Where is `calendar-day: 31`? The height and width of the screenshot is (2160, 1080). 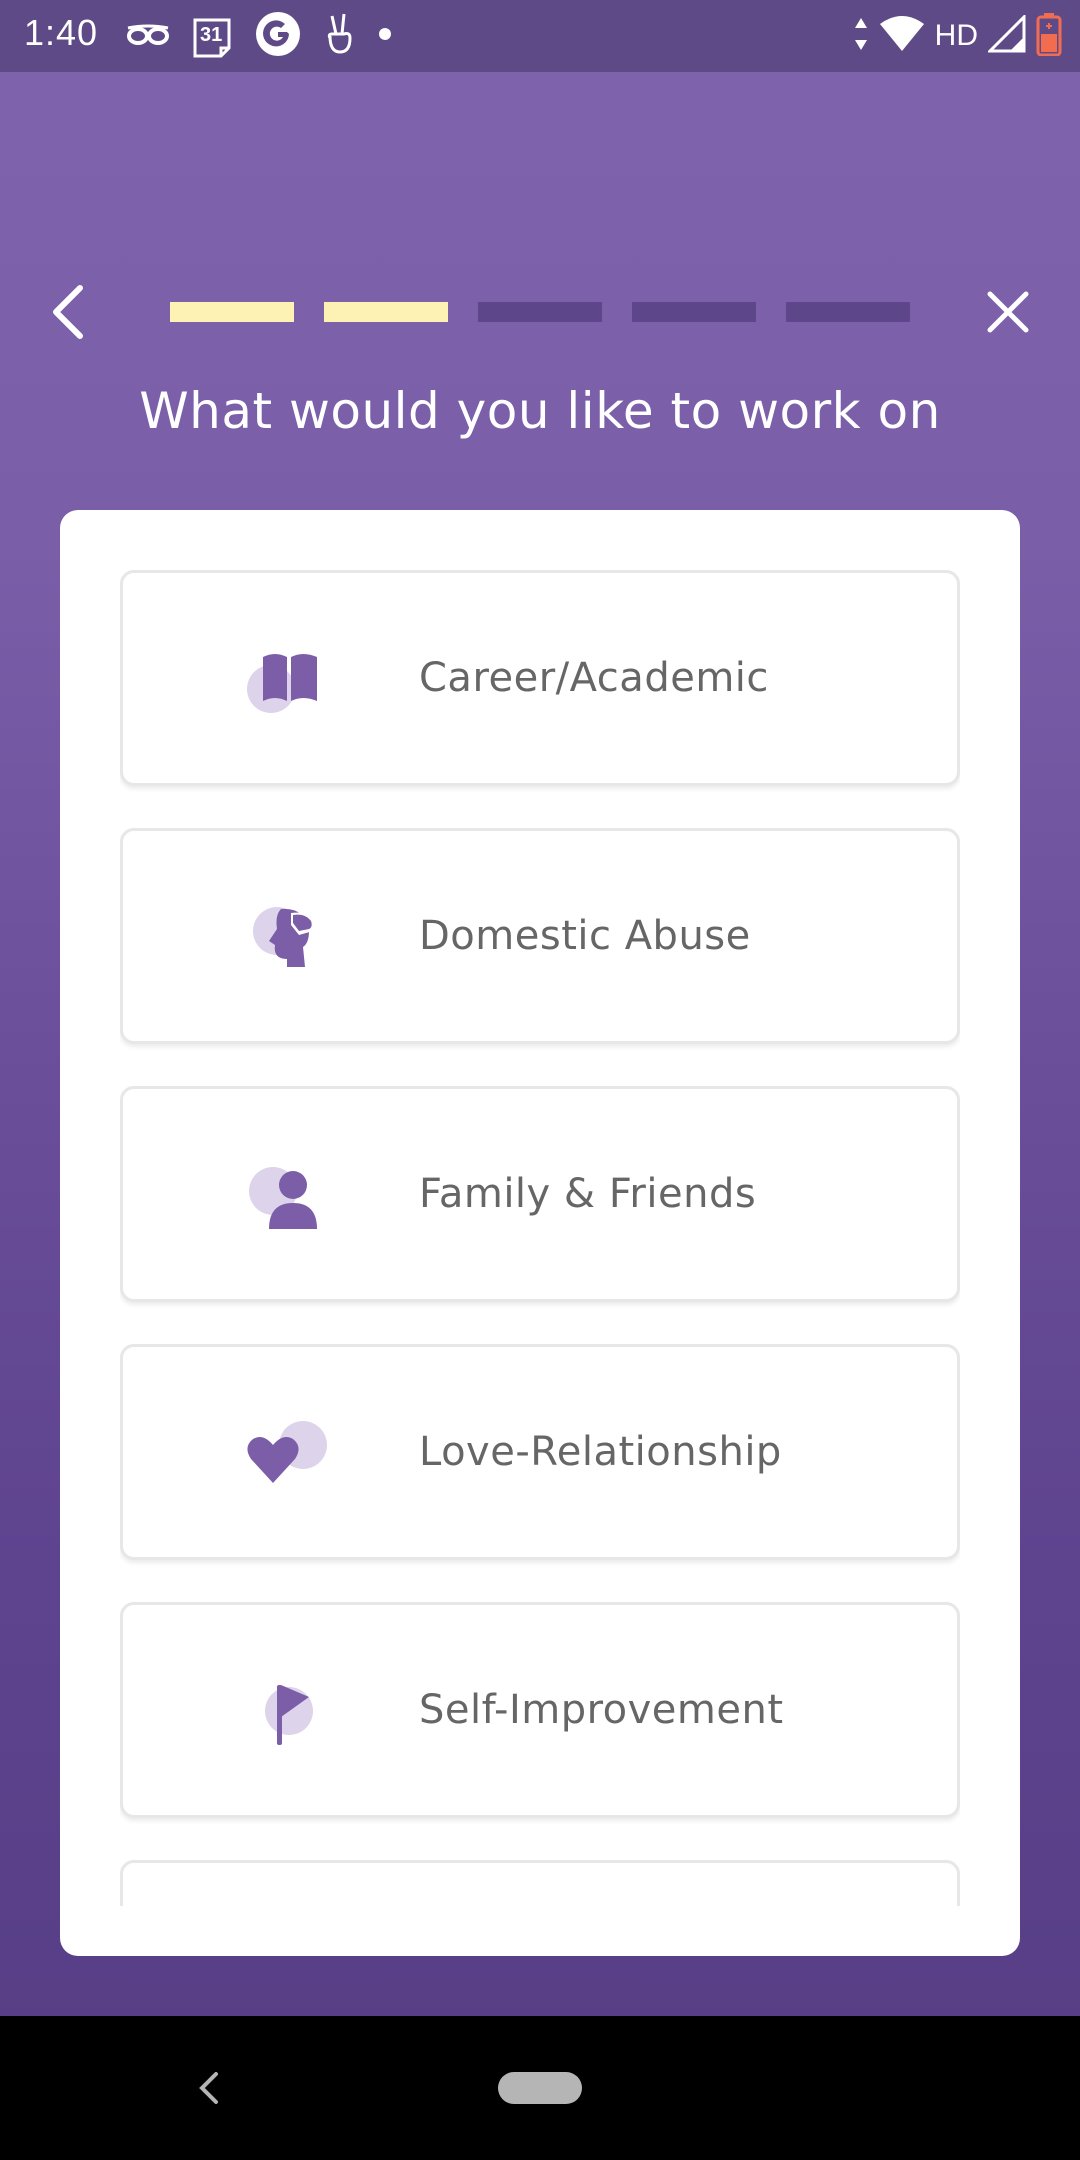
calendar-day: 31 is located at coordinates (211, 35).